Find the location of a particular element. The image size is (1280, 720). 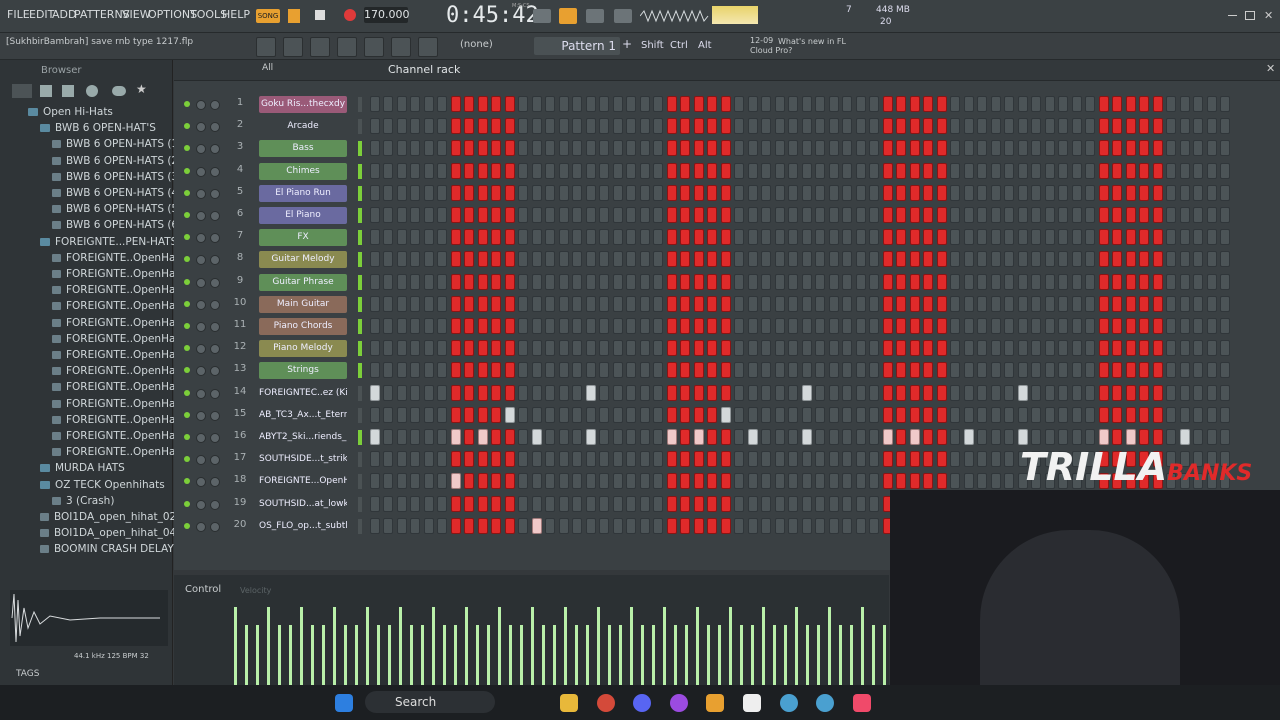

channel-number: 13 is located at coordinates (240, 368).